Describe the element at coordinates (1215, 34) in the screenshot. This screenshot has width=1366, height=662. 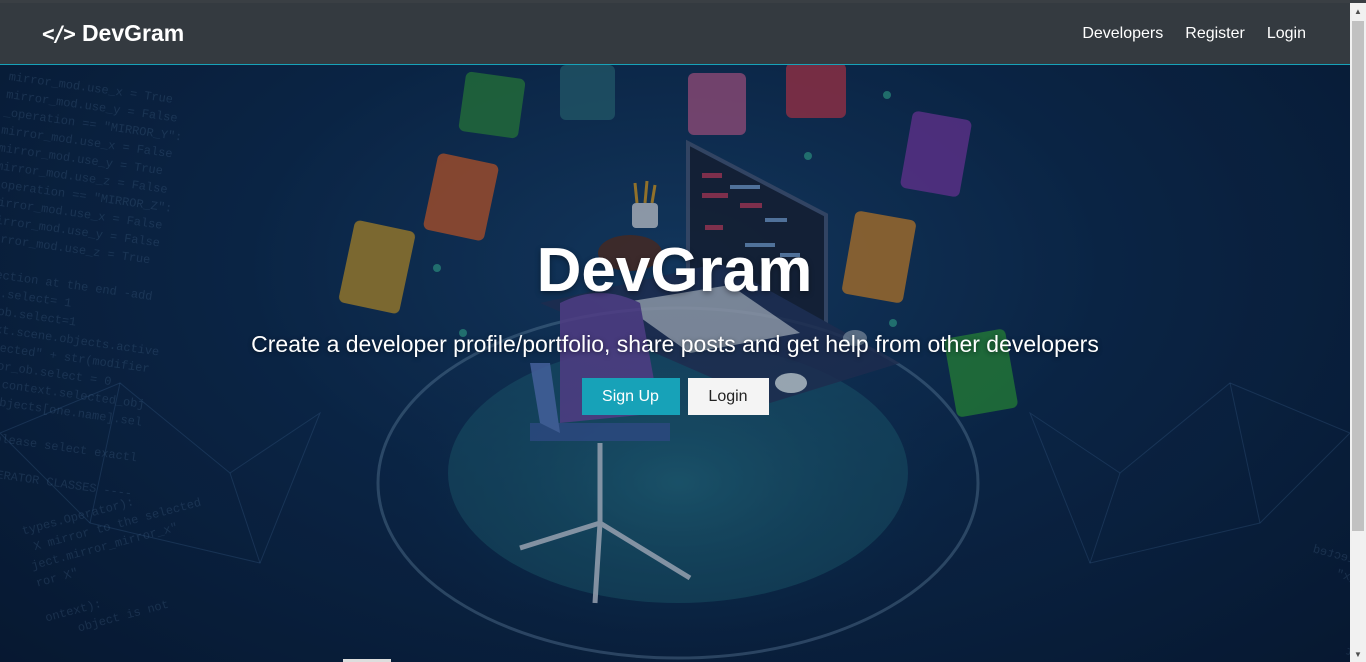
I see `nav-link-register: Register` at that location.